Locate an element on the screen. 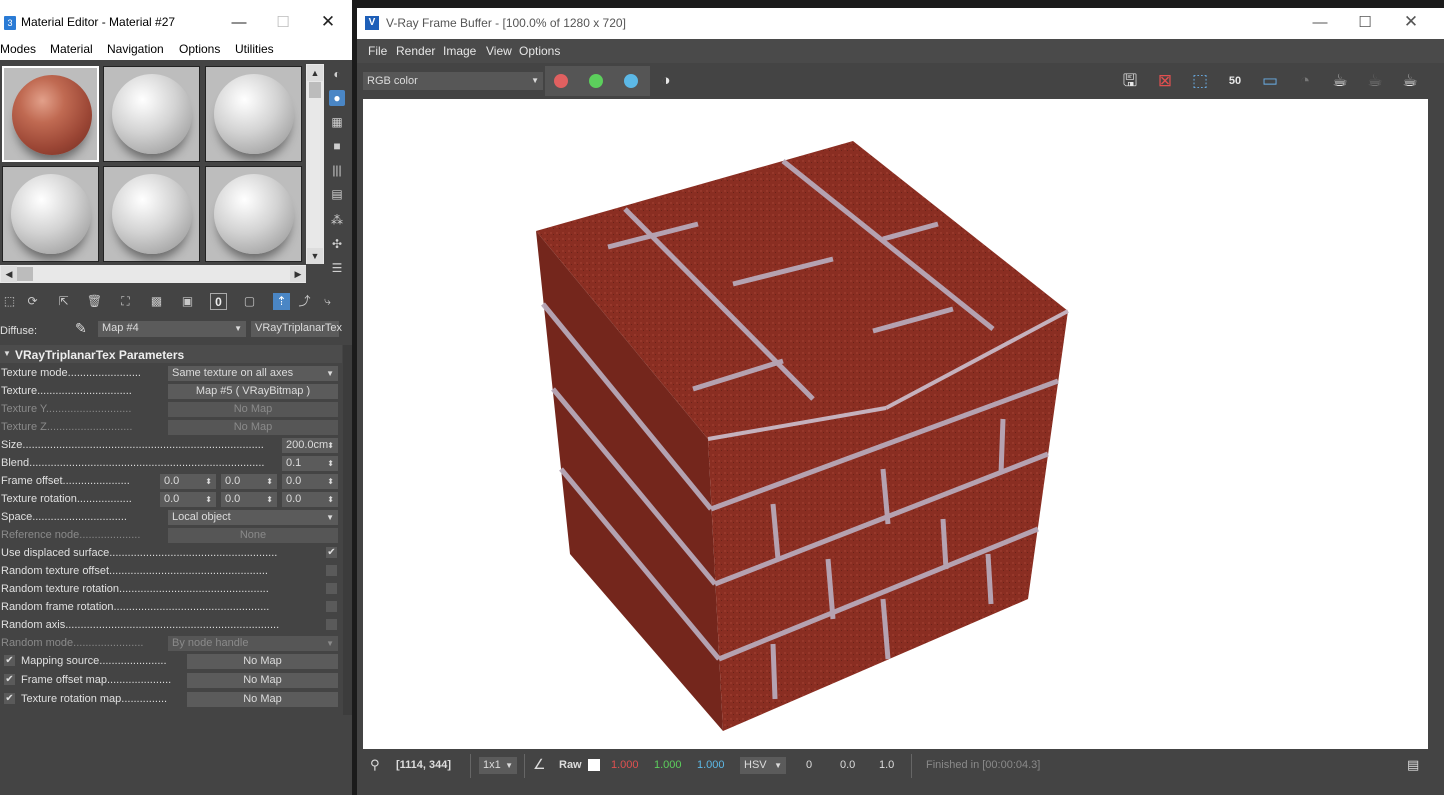 Image resolution: width=1444 pixels, height=795 pixels. video-color-check-icon: ||| is located at coordinates (337, 170).